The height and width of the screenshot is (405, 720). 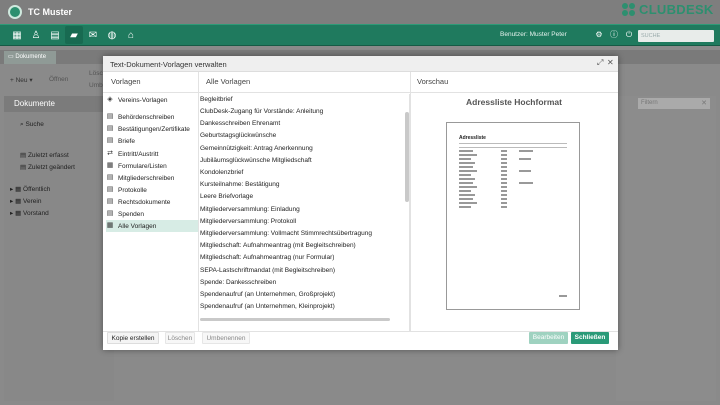 I want to click on all-templates-column-header: Alle Vorlagen, so click(x=228, y=81).